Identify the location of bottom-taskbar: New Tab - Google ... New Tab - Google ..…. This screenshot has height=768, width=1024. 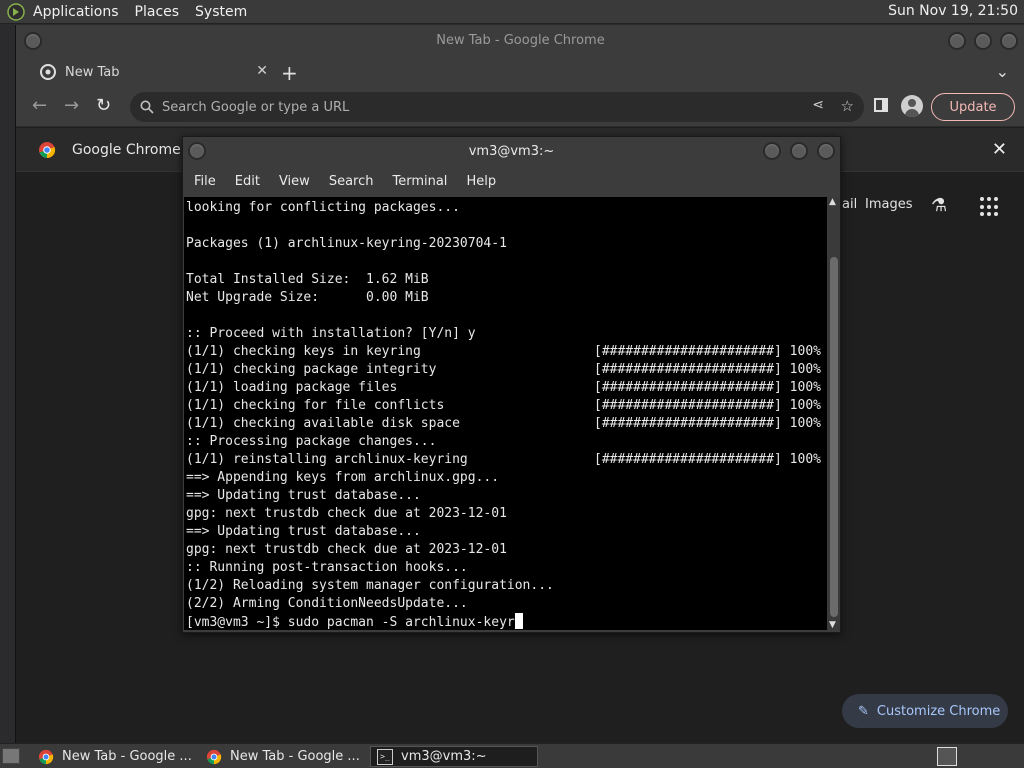
(512, 755).